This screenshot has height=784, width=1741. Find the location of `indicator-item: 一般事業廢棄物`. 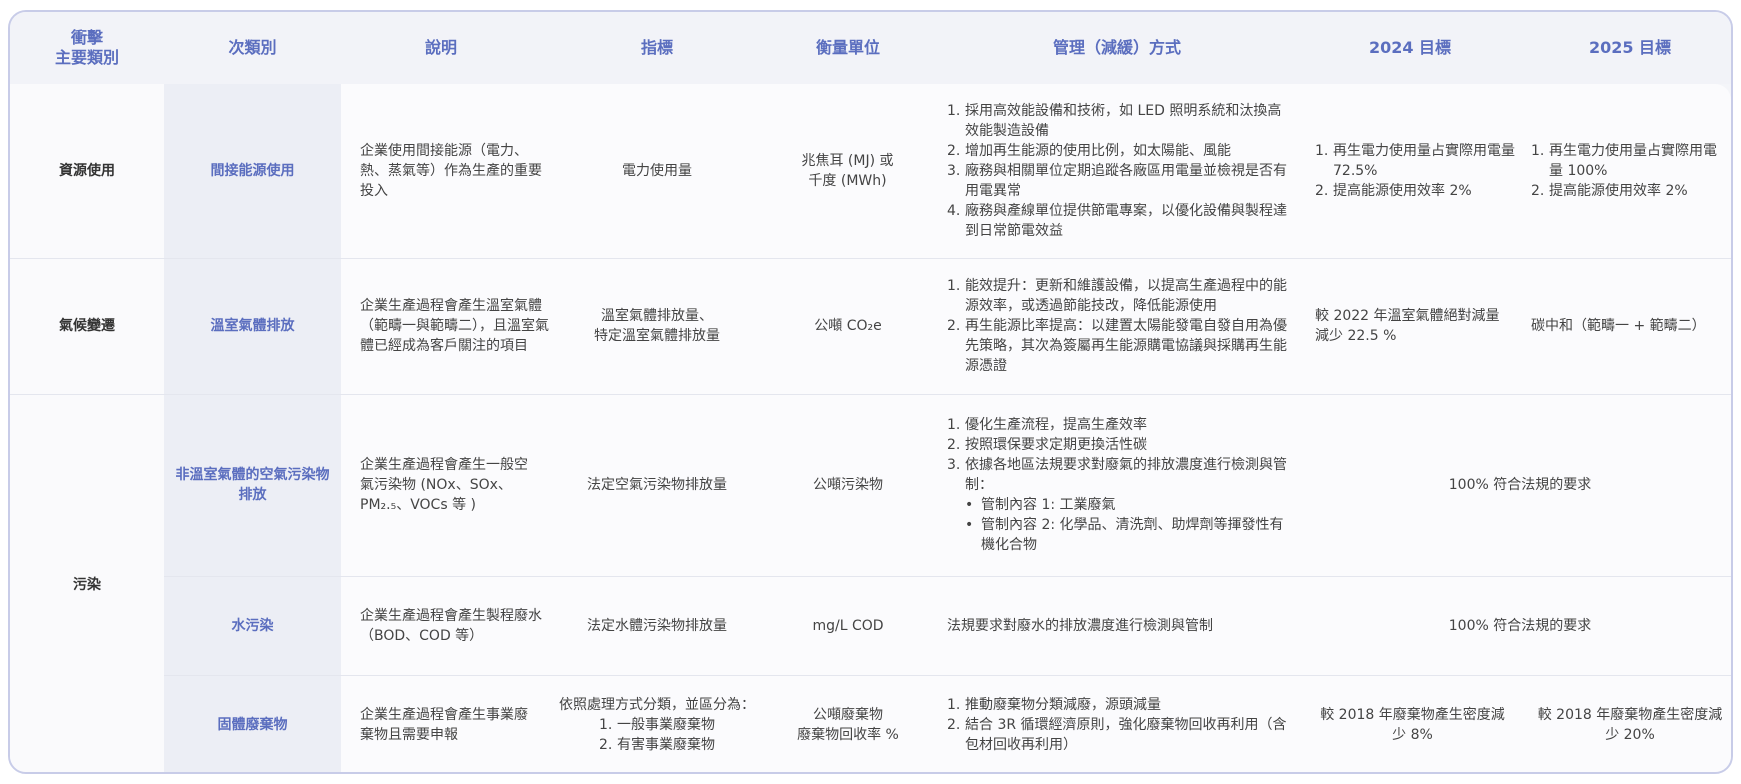

indicator-item: 一般事業廢棄物 is located at coordinates (657, 725).